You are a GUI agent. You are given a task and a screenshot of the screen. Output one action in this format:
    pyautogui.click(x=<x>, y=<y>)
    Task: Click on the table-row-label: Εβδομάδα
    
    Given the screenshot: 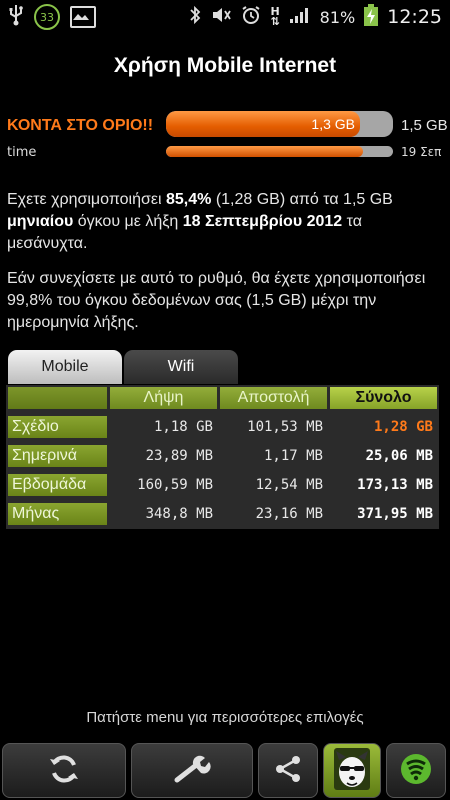 What is the action you would take?
    pyautogui.click(x=57, y=485)
    